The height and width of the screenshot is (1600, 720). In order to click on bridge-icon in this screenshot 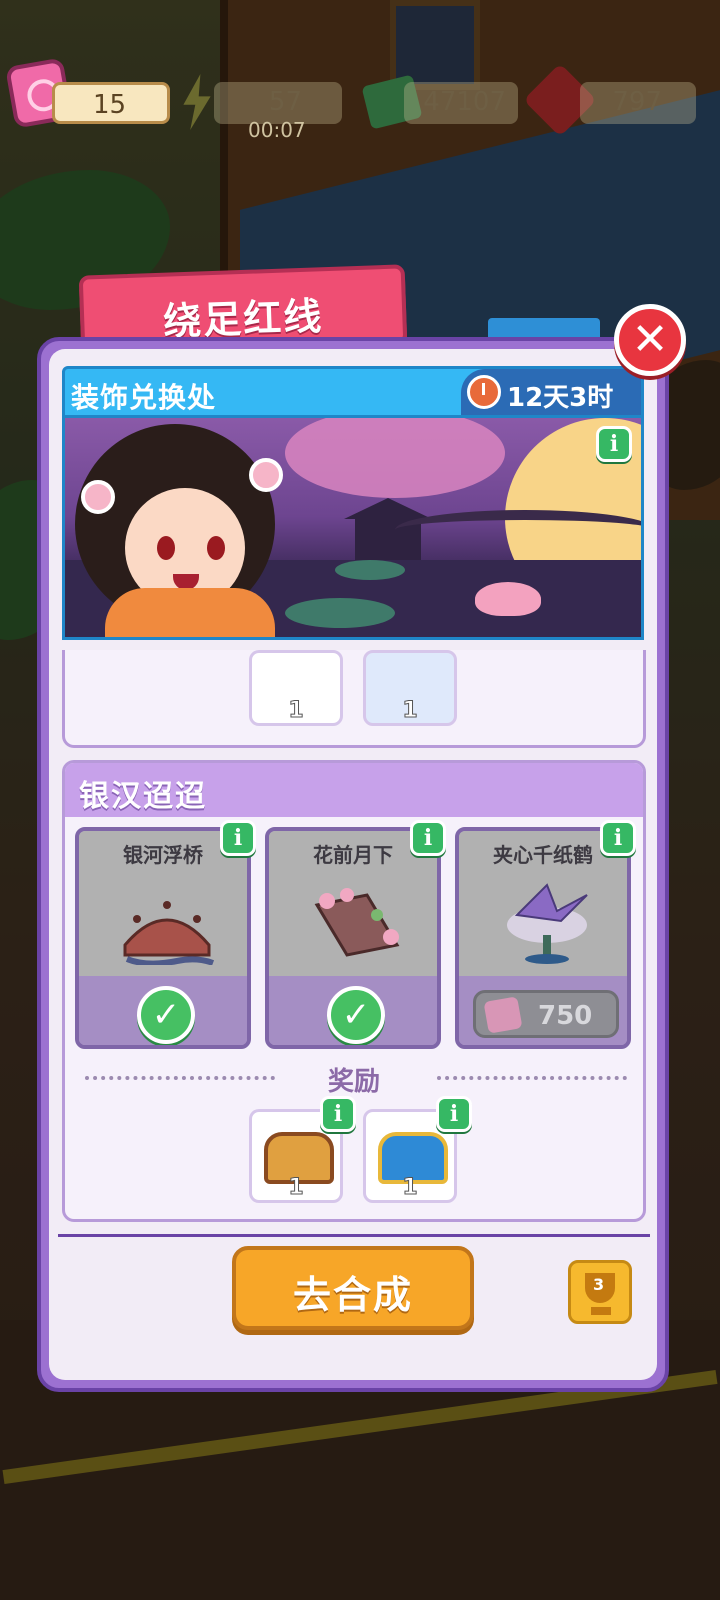, I will do `click(169, 933)`.